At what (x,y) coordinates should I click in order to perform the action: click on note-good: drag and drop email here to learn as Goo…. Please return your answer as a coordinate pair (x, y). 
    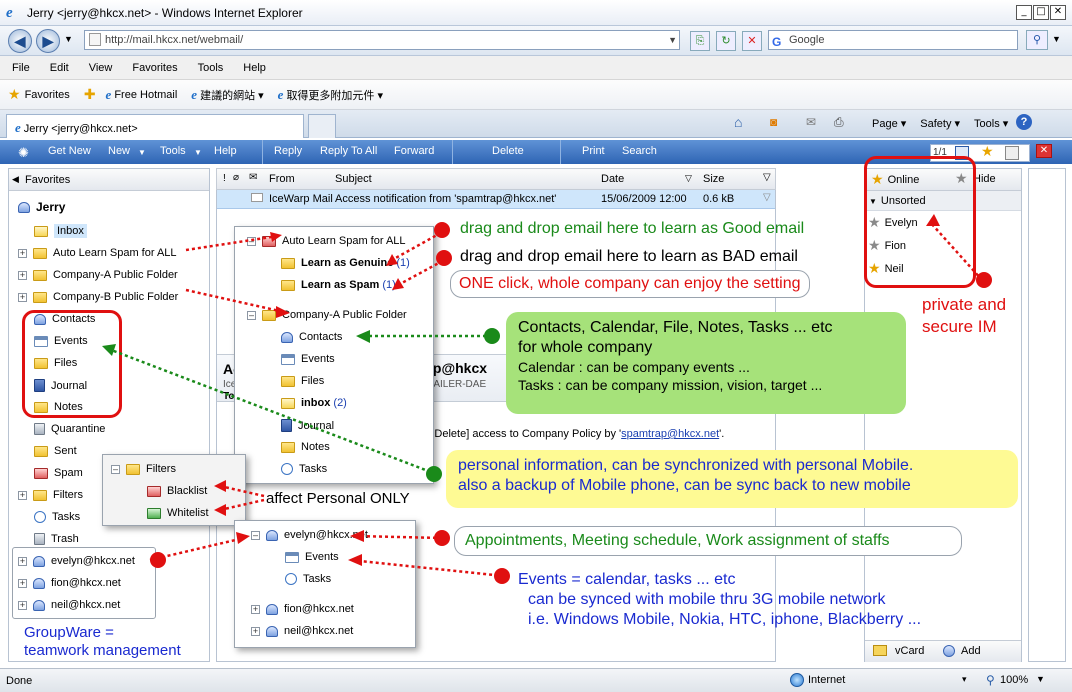
    Looking at the image, I should click on (632, 228).